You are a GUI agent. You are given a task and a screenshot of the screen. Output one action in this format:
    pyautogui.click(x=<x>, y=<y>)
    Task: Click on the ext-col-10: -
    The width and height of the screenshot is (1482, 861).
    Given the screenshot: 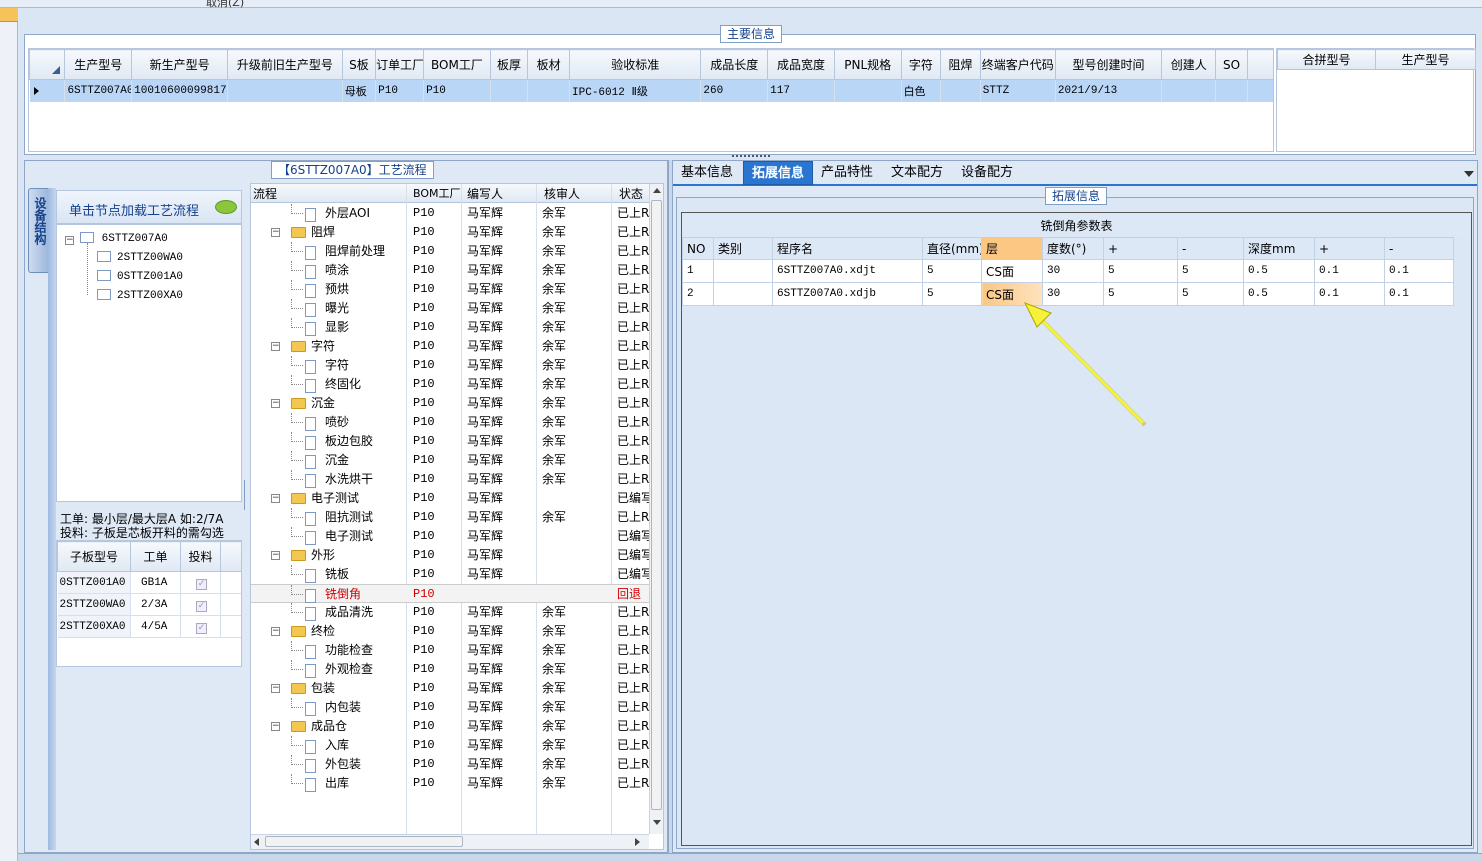 What is the action you would take?
    pyautogui.click(x=1419, y=248)
    